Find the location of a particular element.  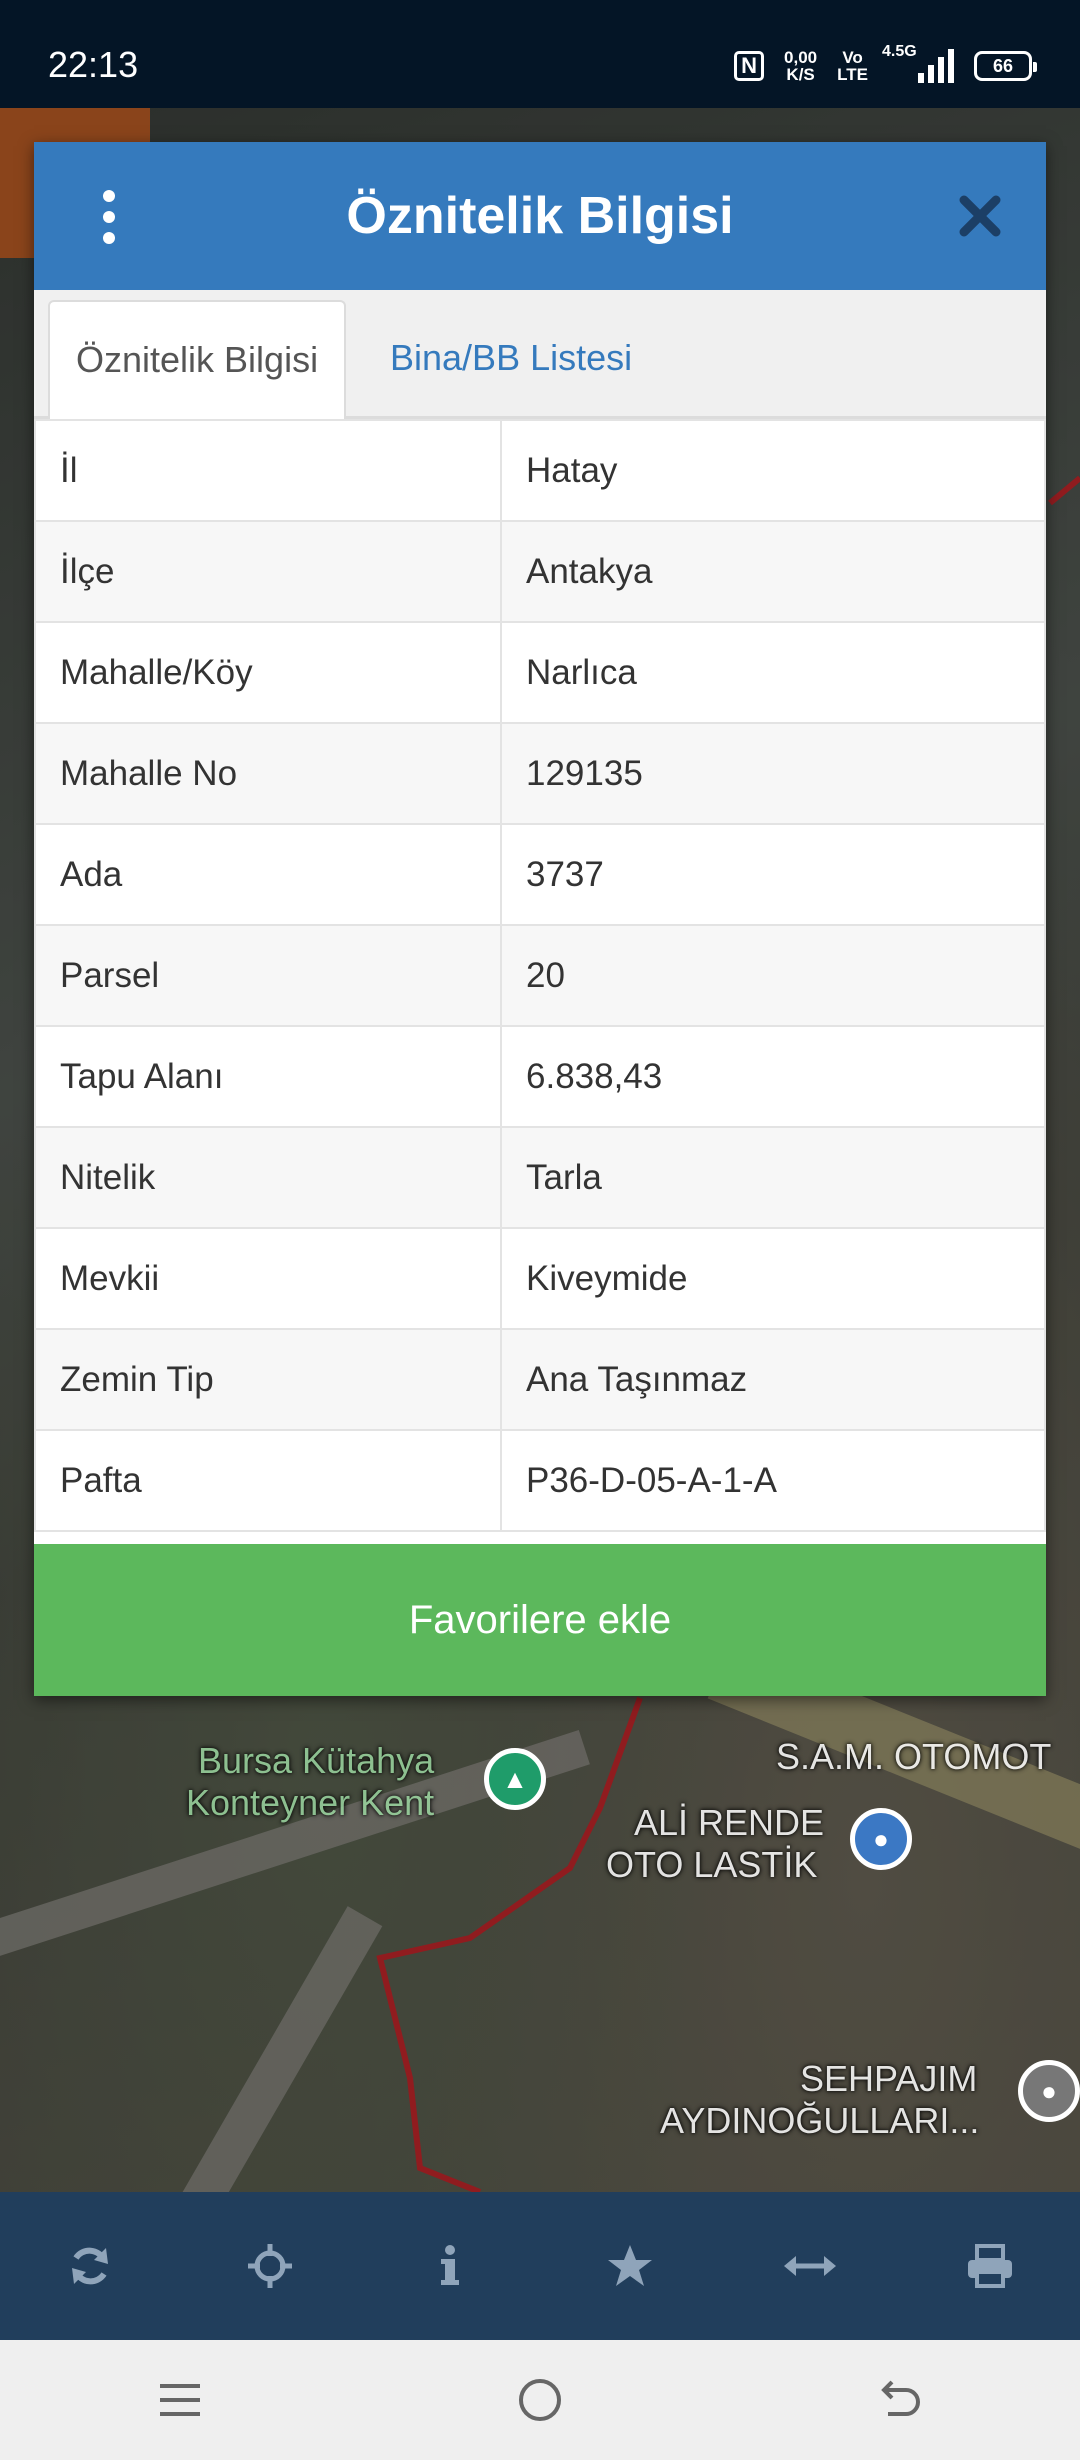

volte-icon: Vo LTE is located at coordinates (852, 66).